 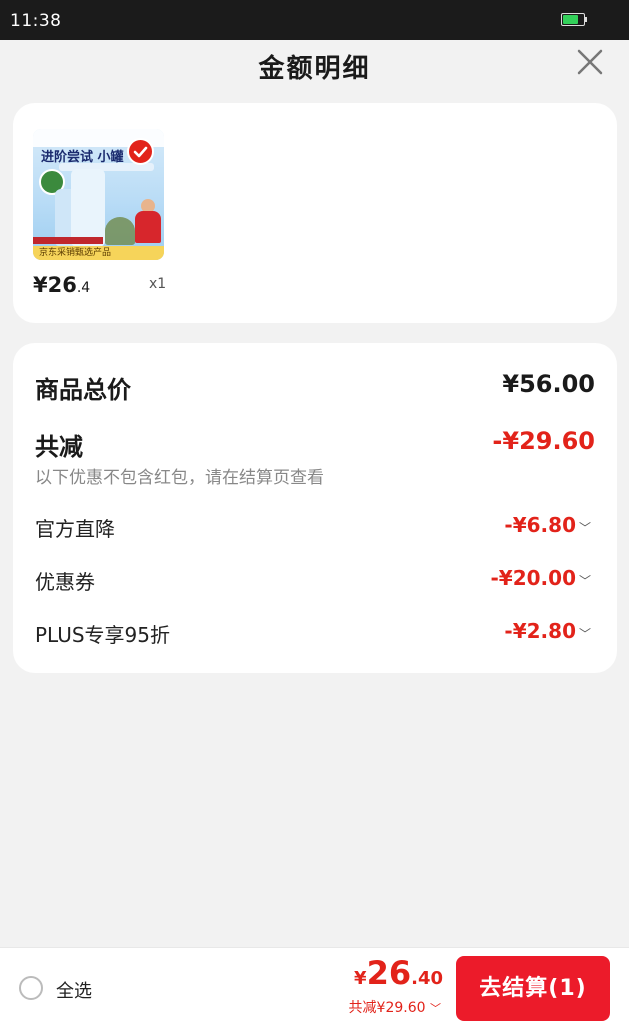 What do you see at coordinates (62, 285) in the screenshot?
I see `product-price: ¥26.4` at bounding box center [62, 285].